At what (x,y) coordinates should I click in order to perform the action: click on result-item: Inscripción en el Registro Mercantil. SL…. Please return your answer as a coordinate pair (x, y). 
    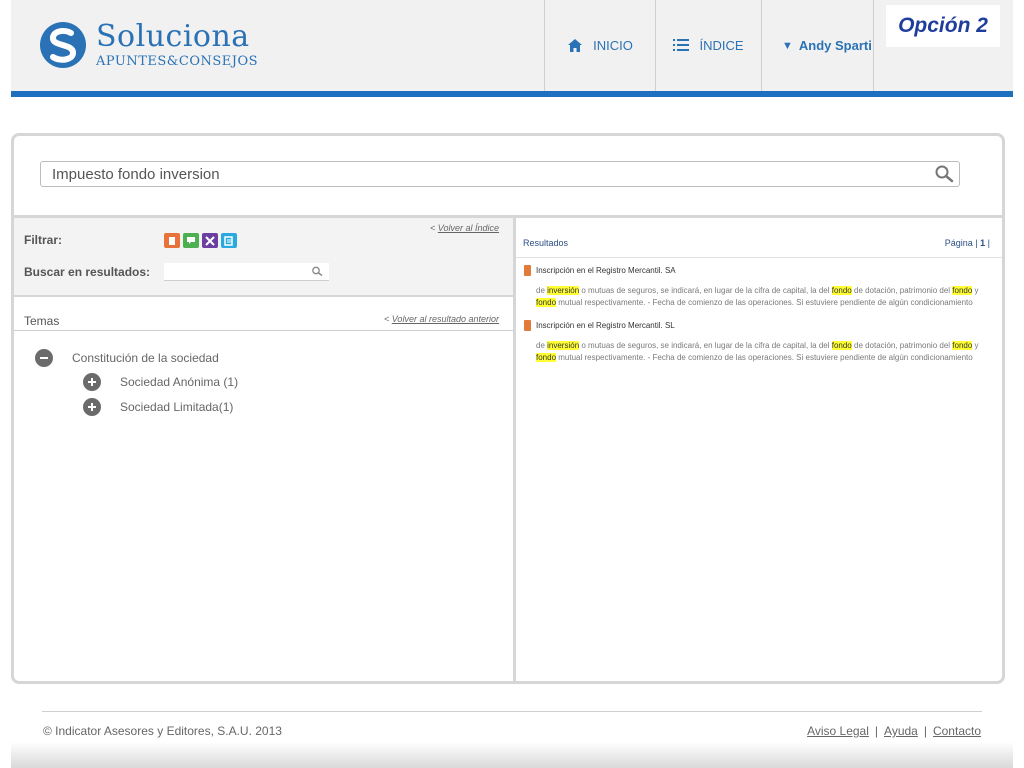
    Looking at the image, I should click on (759, 342).